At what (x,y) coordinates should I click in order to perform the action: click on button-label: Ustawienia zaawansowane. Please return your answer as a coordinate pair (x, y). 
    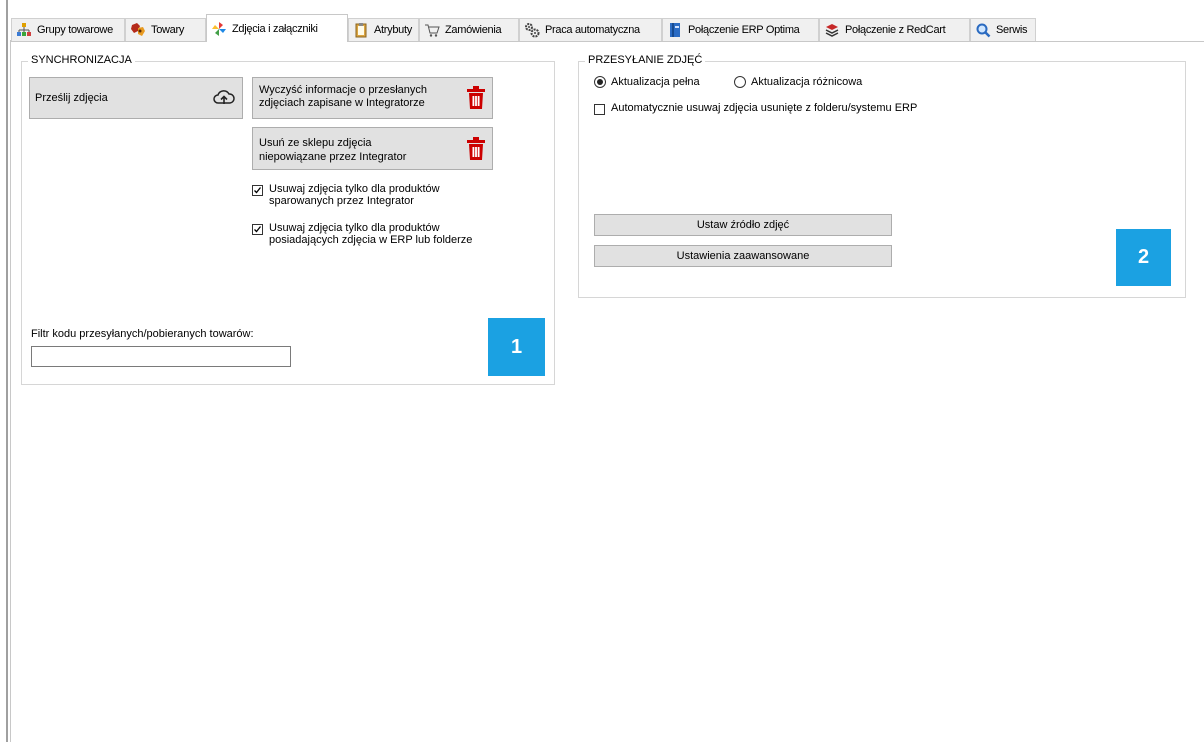
    Looking at the image, I should click on (743, 256).